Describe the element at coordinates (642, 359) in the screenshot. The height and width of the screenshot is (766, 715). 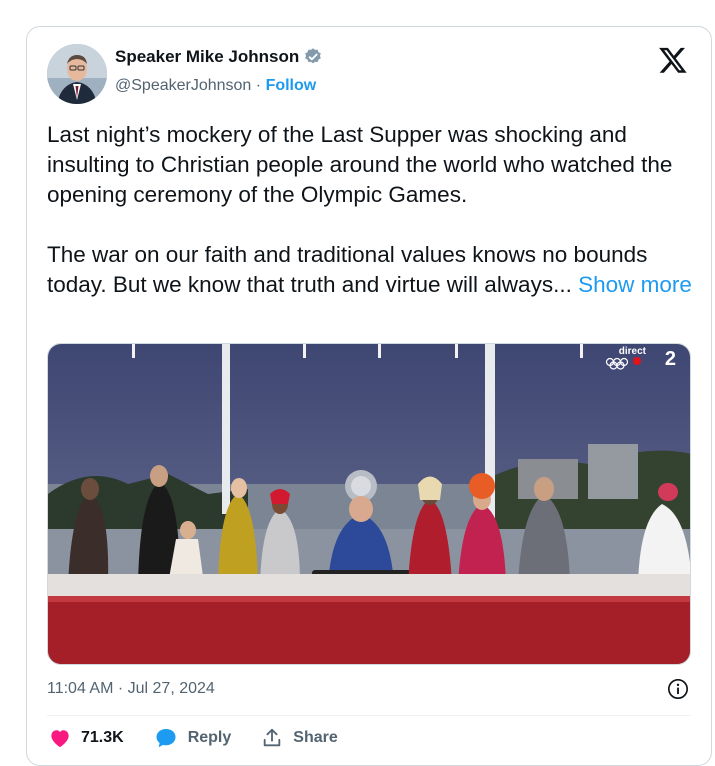
I see `broadcast-logo: 2` at that location.